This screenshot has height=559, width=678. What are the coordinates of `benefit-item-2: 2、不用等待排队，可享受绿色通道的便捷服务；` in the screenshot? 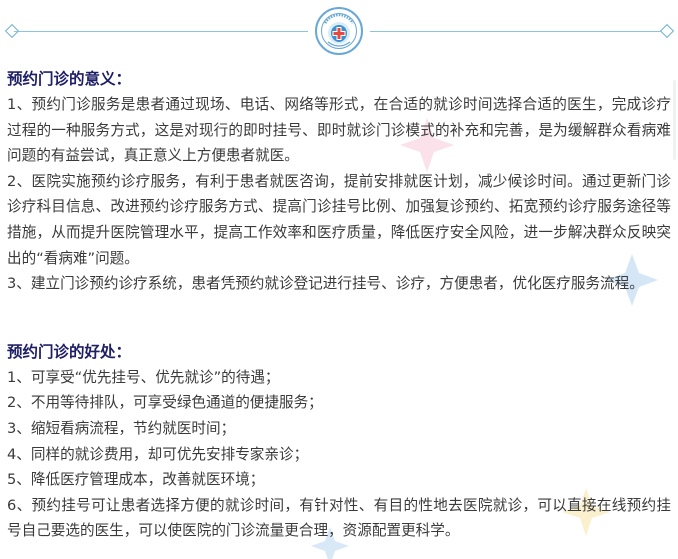 It's located at (165, 403).